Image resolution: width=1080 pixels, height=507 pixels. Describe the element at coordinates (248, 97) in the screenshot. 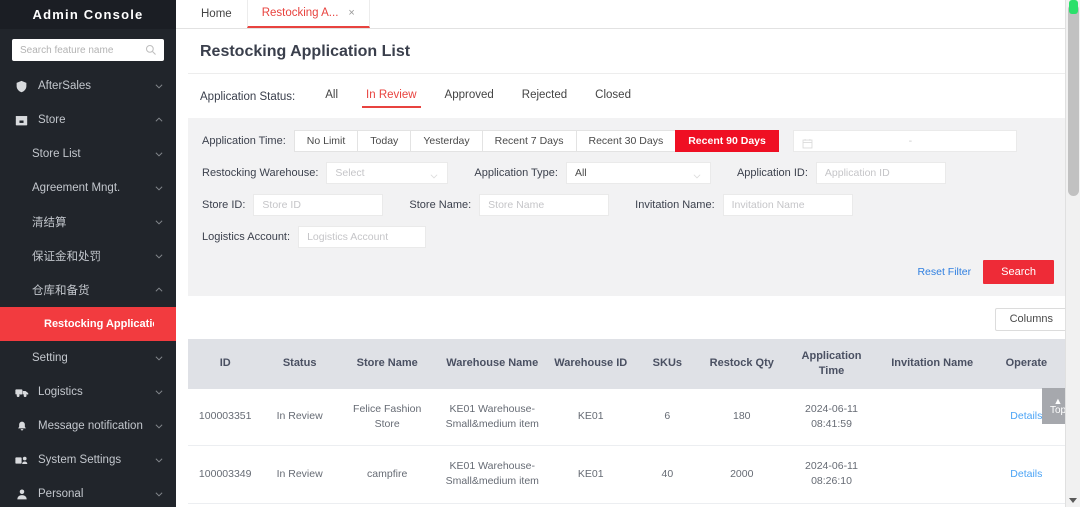

I see `application-status-label: Application Status:` at that location.